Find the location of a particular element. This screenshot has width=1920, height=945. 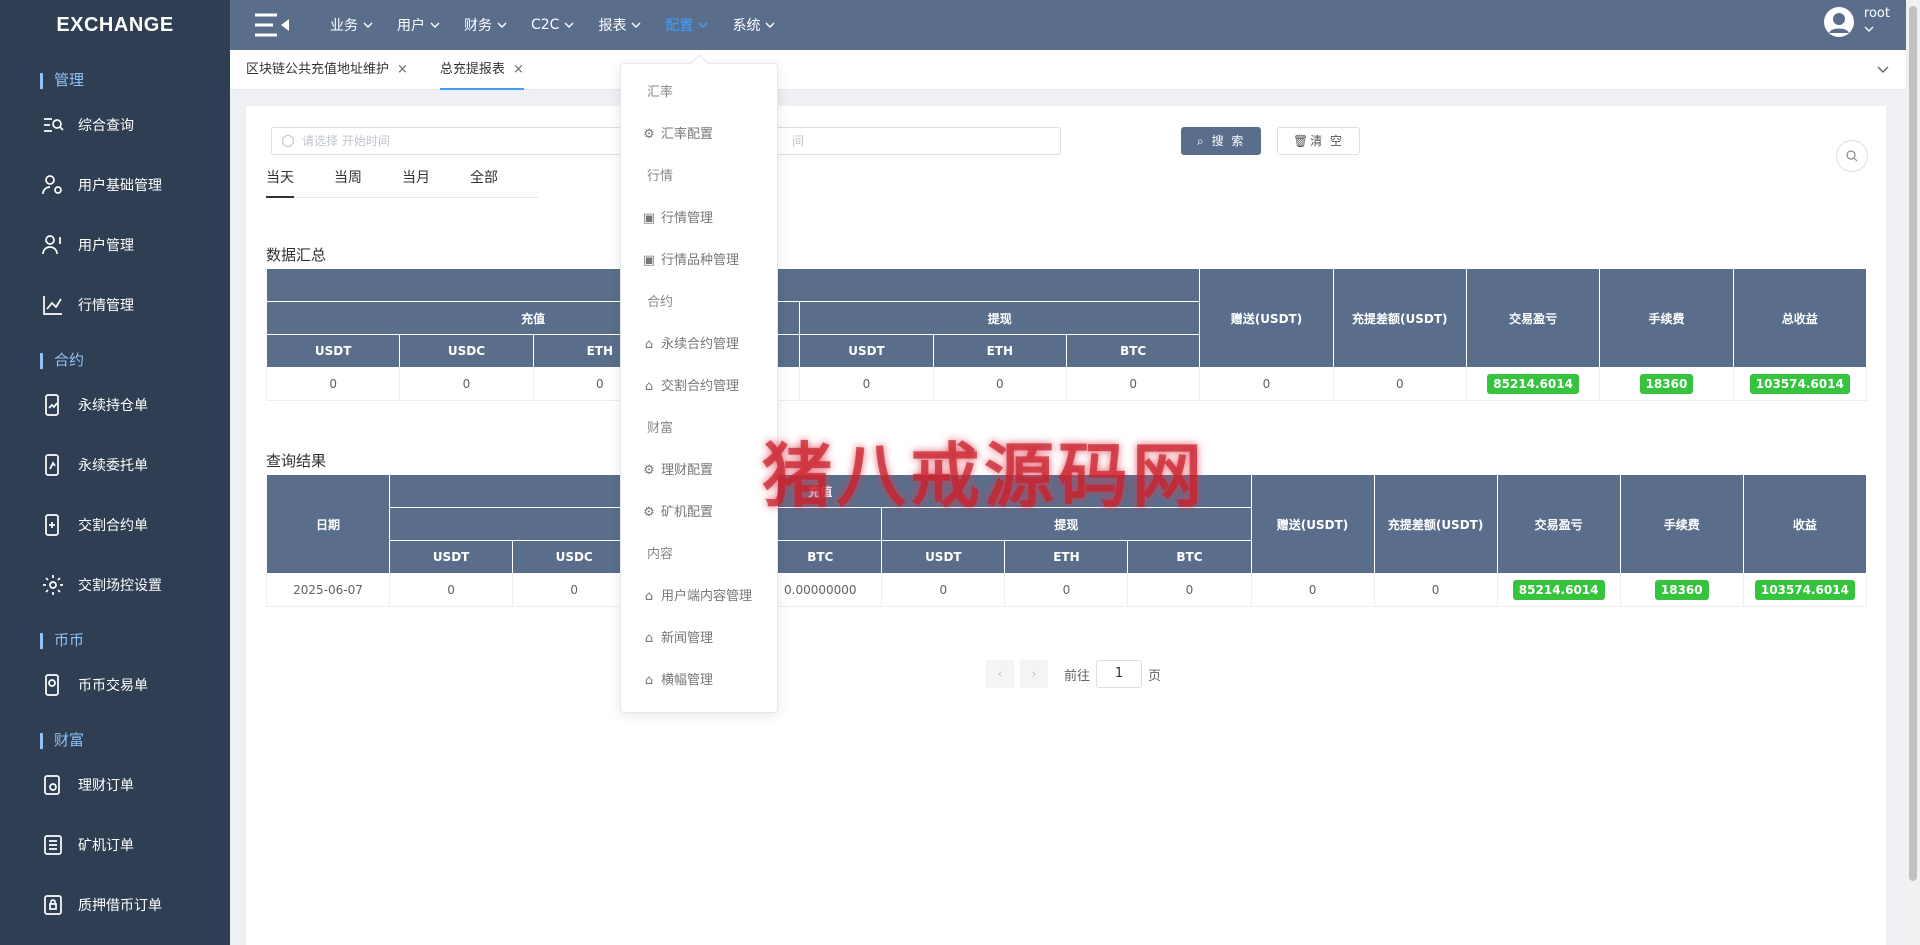

list-icon is located at coordinates (53, 845).